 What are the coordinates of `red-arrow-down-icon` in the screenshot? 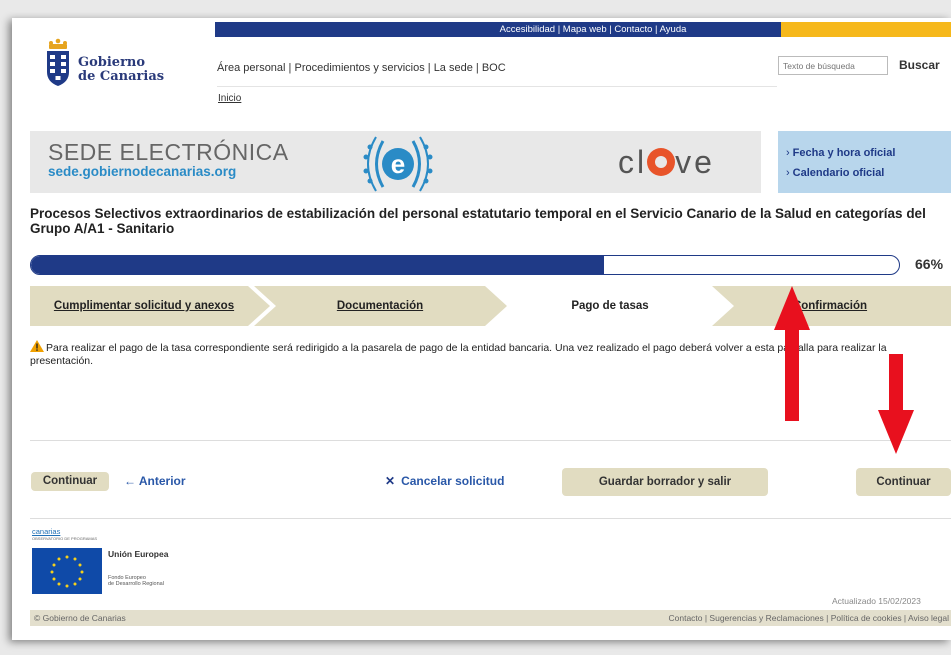 It's located at (896, 404).